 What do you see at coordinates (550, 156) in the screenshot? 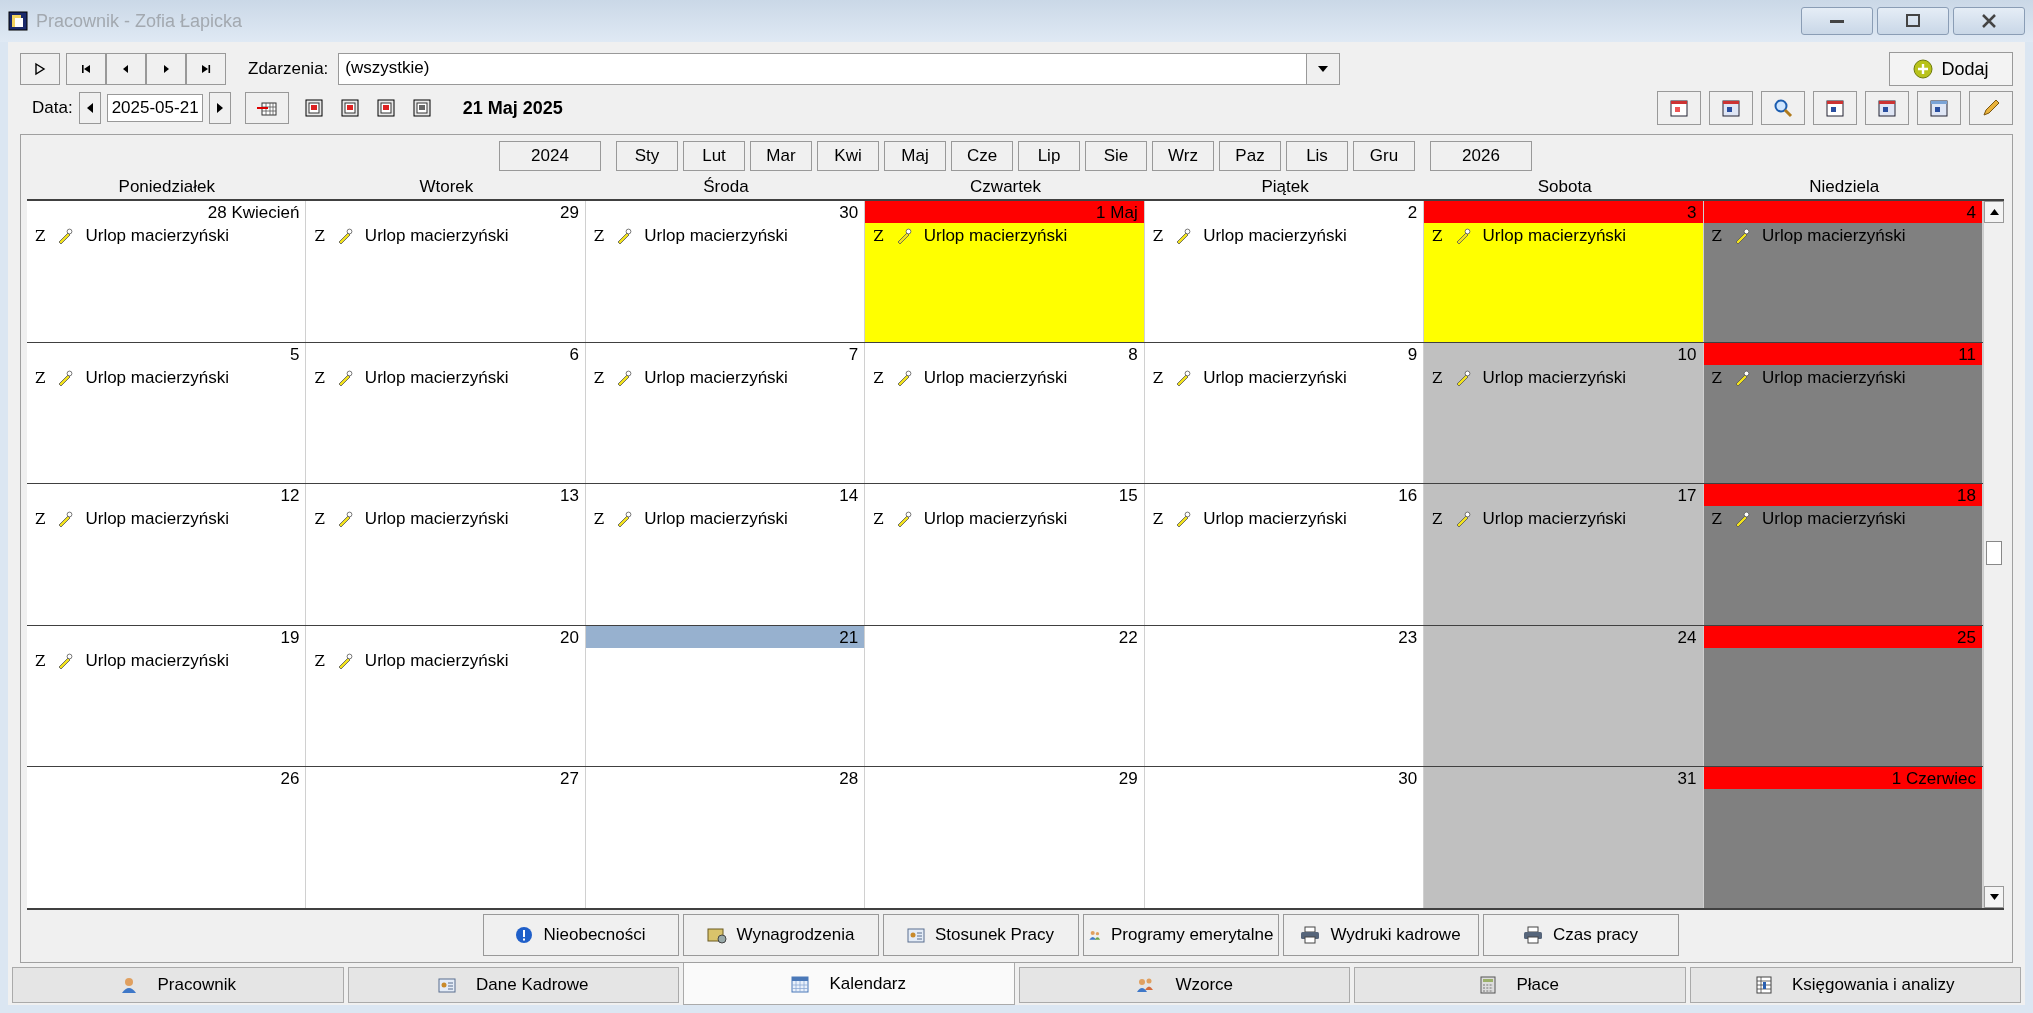
I see `previous-year-button: 2024` at bounding box center [550, 156].